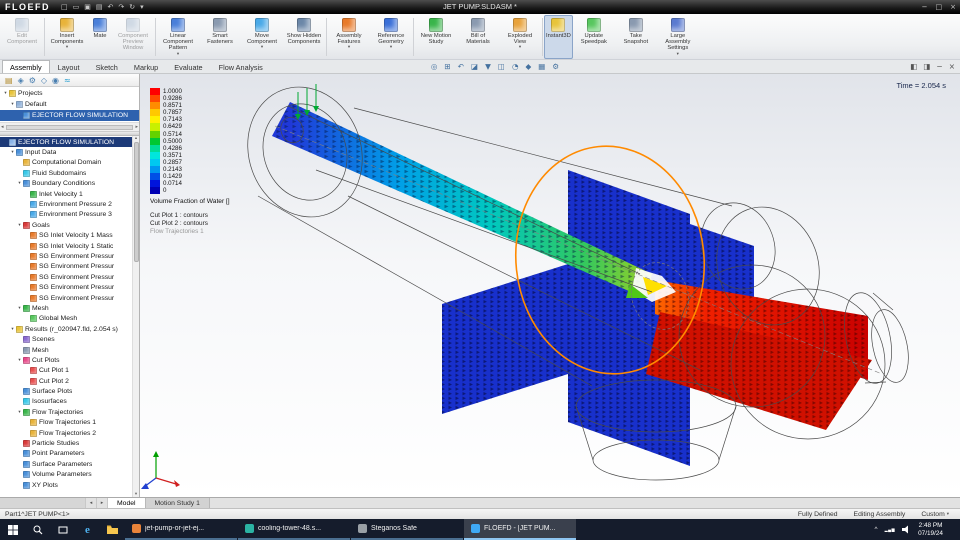  I want to click on ribbon-button-component-preview-window: Component Preview Window, so click(133, 37).